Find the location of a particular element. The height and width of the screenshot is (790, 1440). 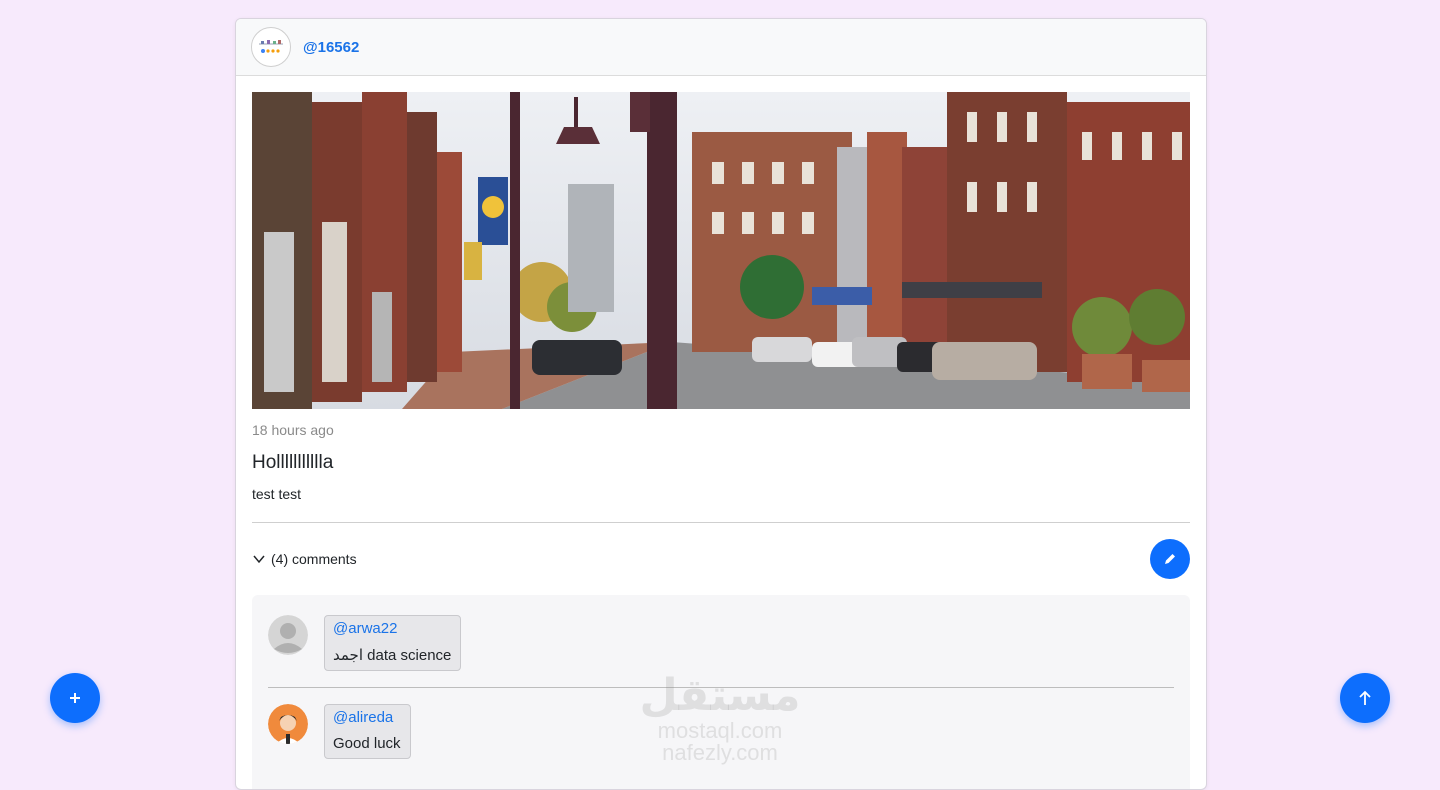

user-avatar-icon is located at coordinates (288, 724).